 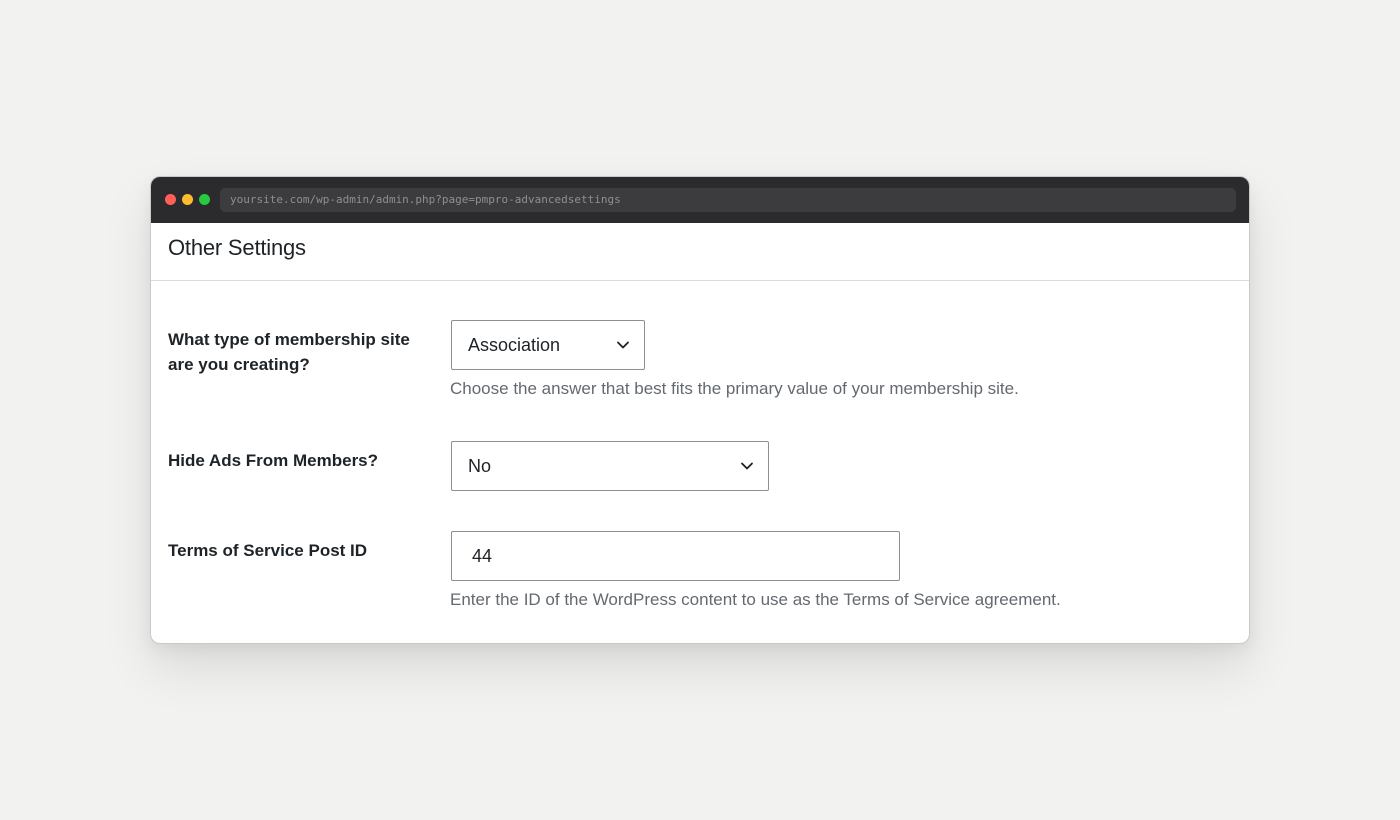 What do you see at coordinates (610, 466) in the screenshot?
I see `hide-ads-select: No` at bounding box center [610, 466].